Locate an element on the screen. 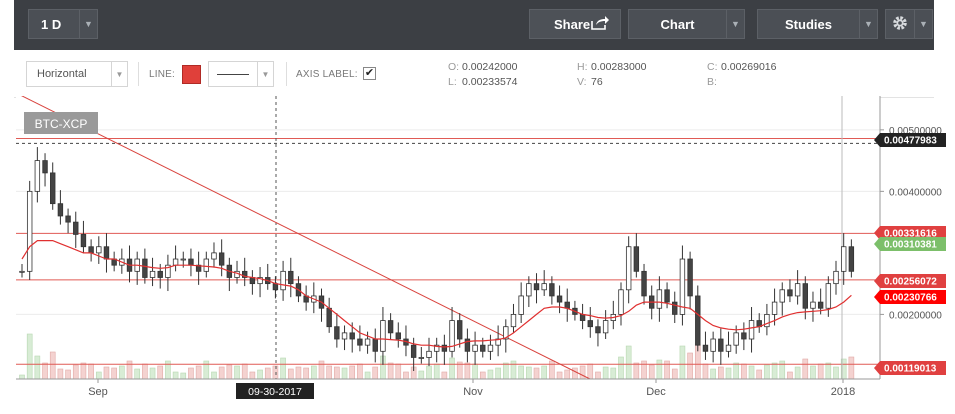  studies-select: Studies ▼ is located at coordinates (817, 24).